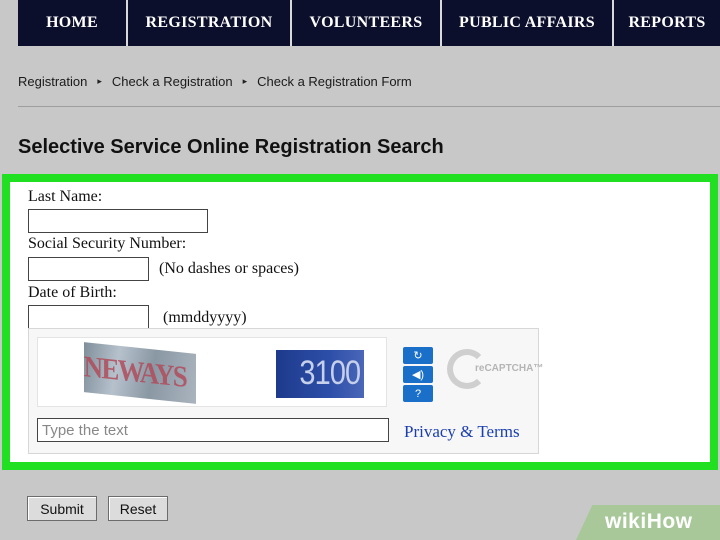 The width and height of the screenshot is (720, 540). I want to click on captcha-image: NEWAYS 3100, so click(212, 372).